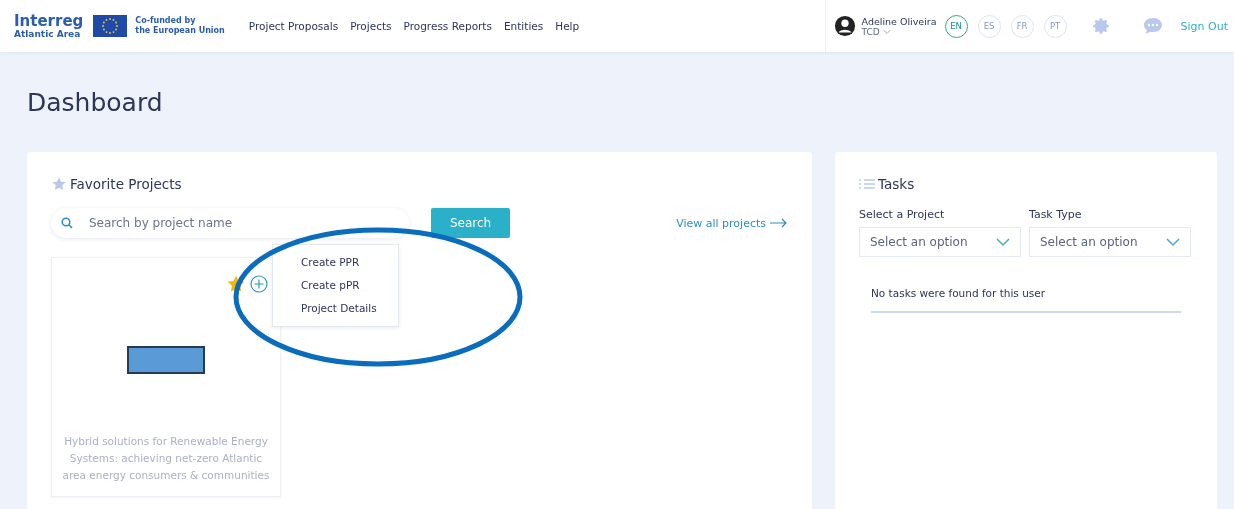 The height and width of the screenshot is (509, 1234). What do you see at coordinates (95, 103) in the screenshot?
I see `page-title: Dashboard` at bounding box center [95, 103].